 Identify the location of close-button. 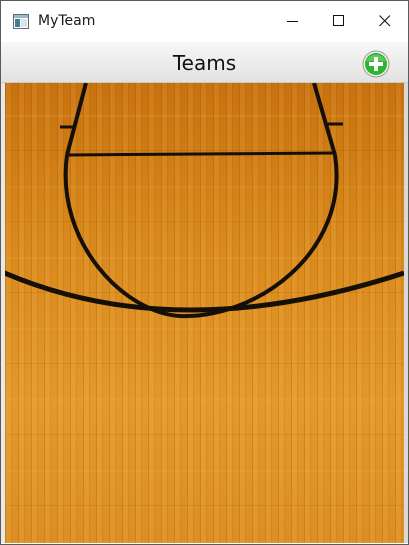
(385, 21).